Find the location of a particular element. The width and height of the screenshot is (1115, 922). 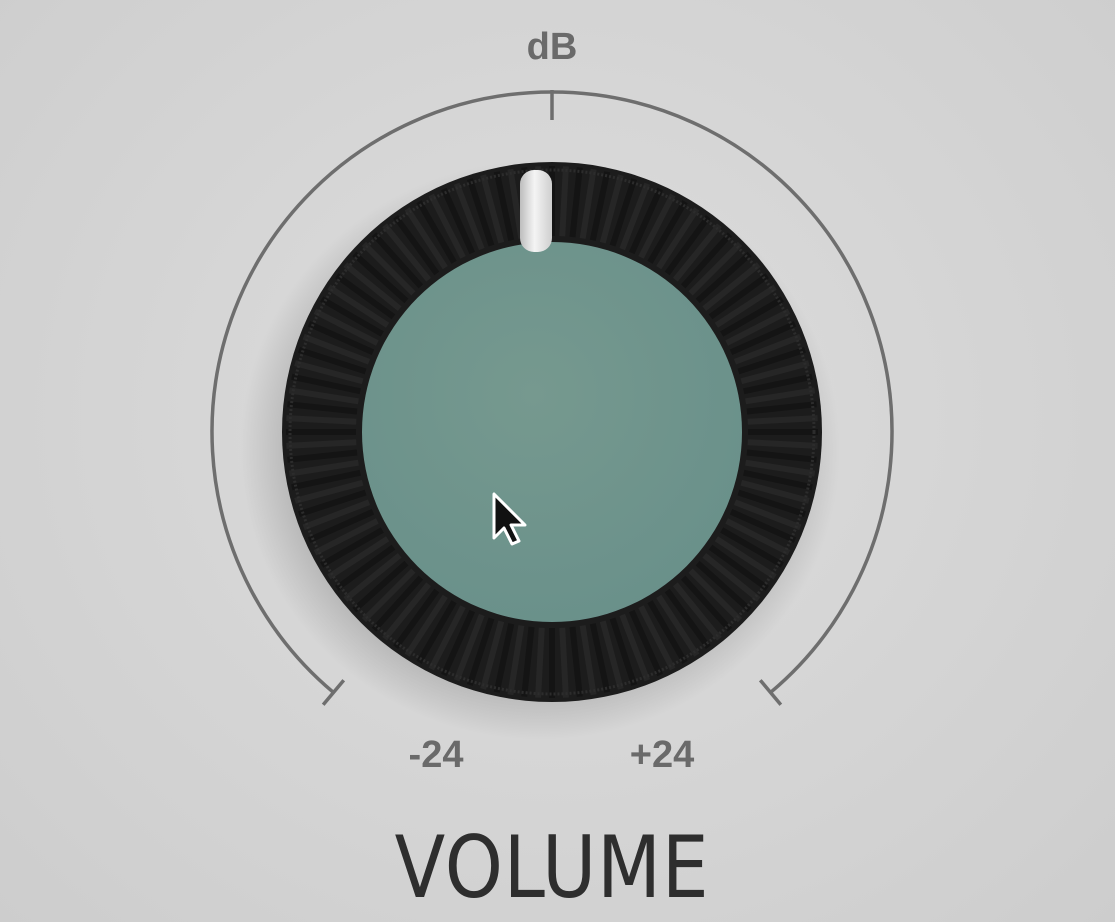

min-value-label: -24 is located at coordinates (436, 755).